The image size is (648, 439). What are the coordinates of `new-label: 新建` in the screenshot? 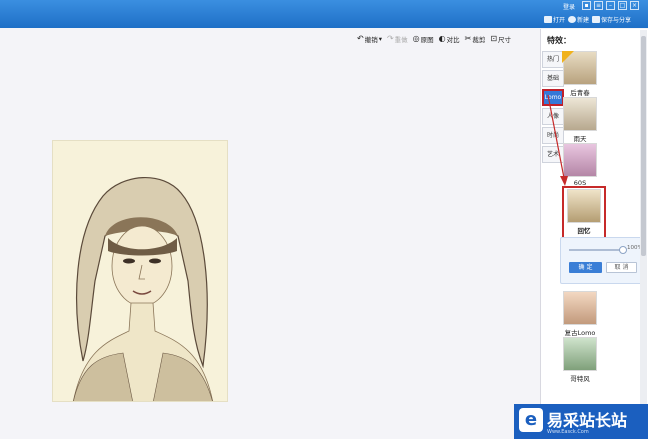 It's located at (583, 20).